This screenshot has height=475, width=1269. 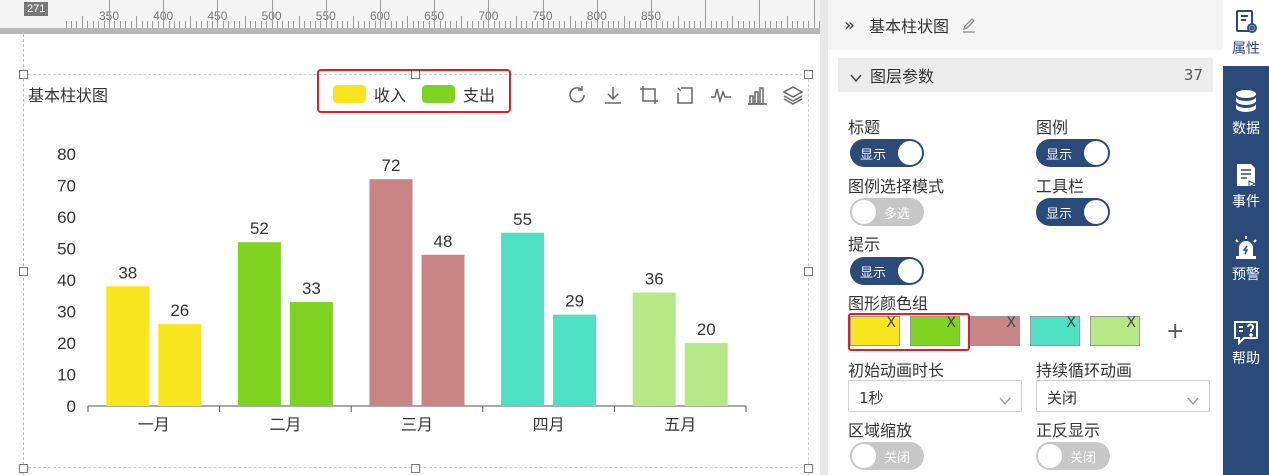 I want to click on zoom-label: 区域缩放, so click(x=880, y=430).